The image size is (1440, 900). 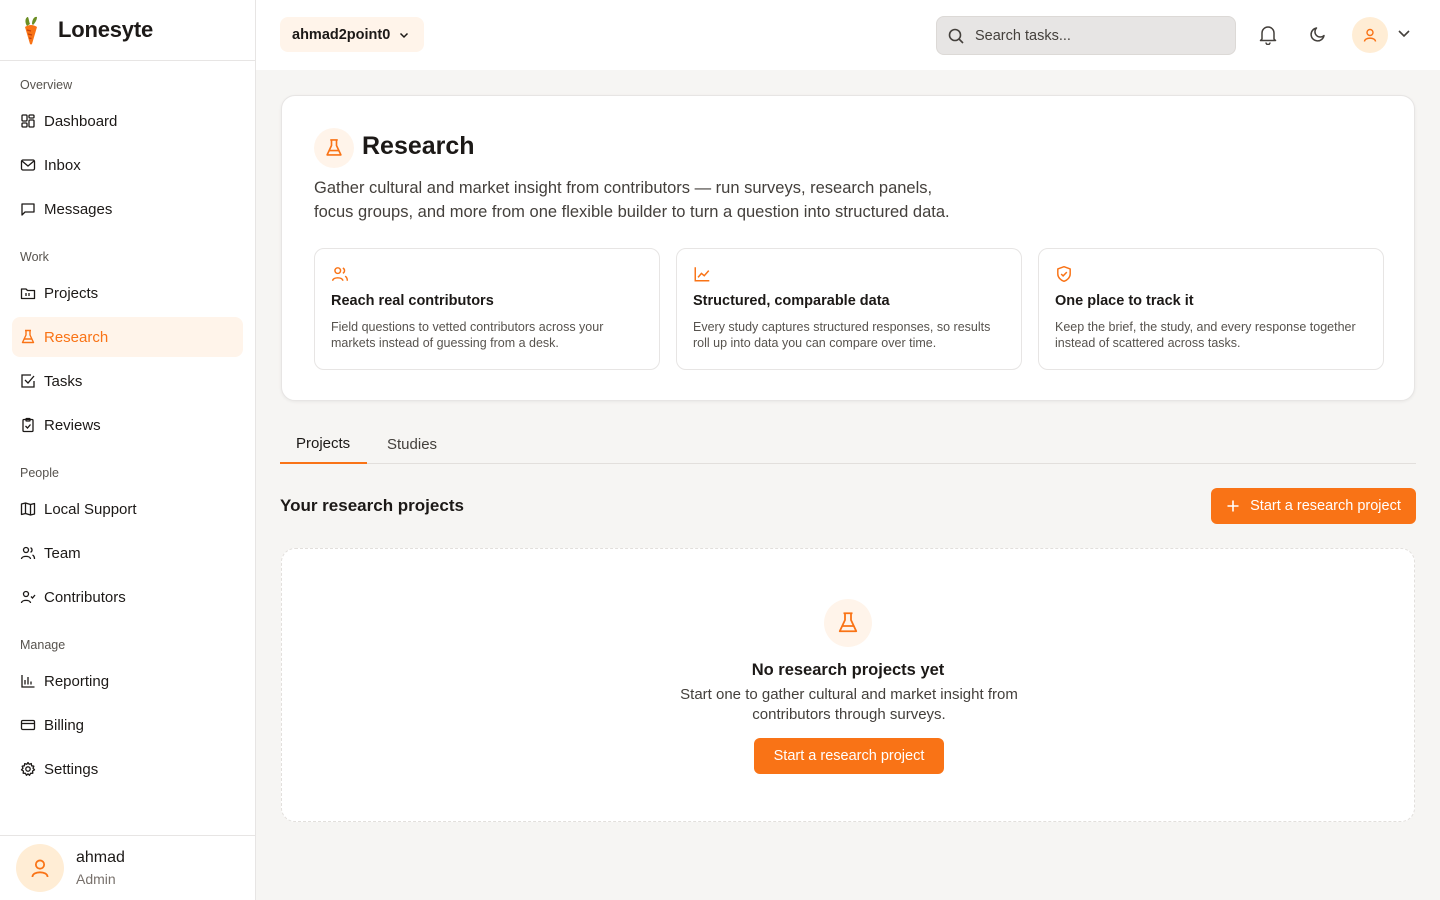 I want to click on nav-heading-people: People, so click(x=39, y=473).